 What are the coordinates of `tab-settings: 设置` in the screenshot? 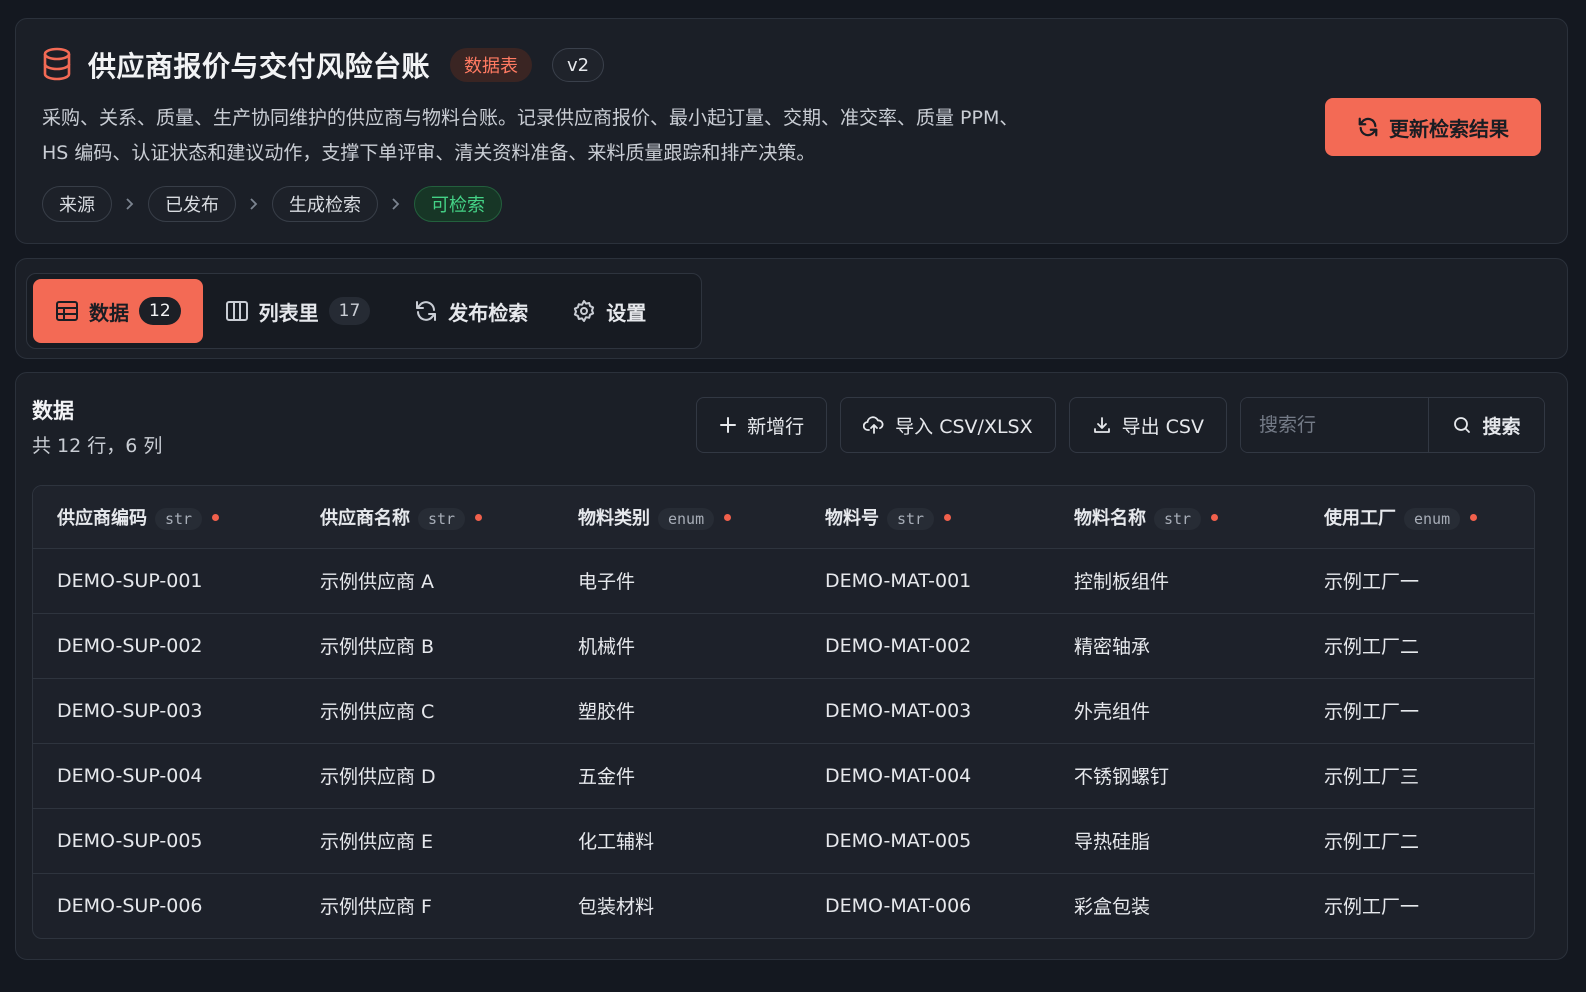 It's located at (609, 311).